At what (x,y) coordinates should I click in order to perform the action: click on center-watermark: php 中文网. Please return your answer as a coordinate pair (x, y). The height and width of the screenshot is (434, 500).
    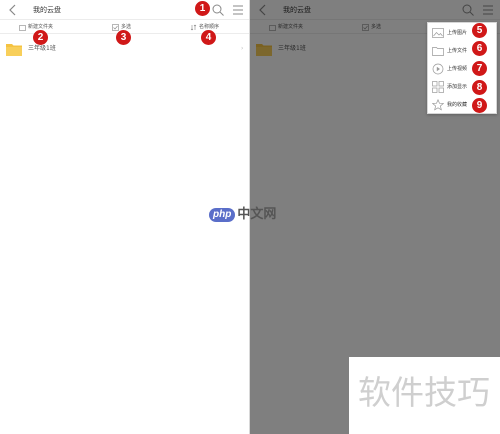
    Looking at the image, I should click on (242, 215).